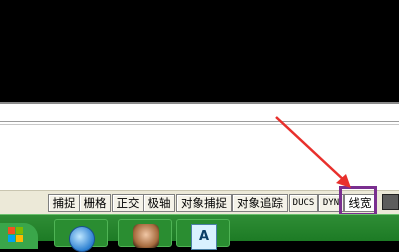 The height and width of the screenshot is (252, 399). I want to click on grid-toggle-label: 栅格, so click(95, 203).